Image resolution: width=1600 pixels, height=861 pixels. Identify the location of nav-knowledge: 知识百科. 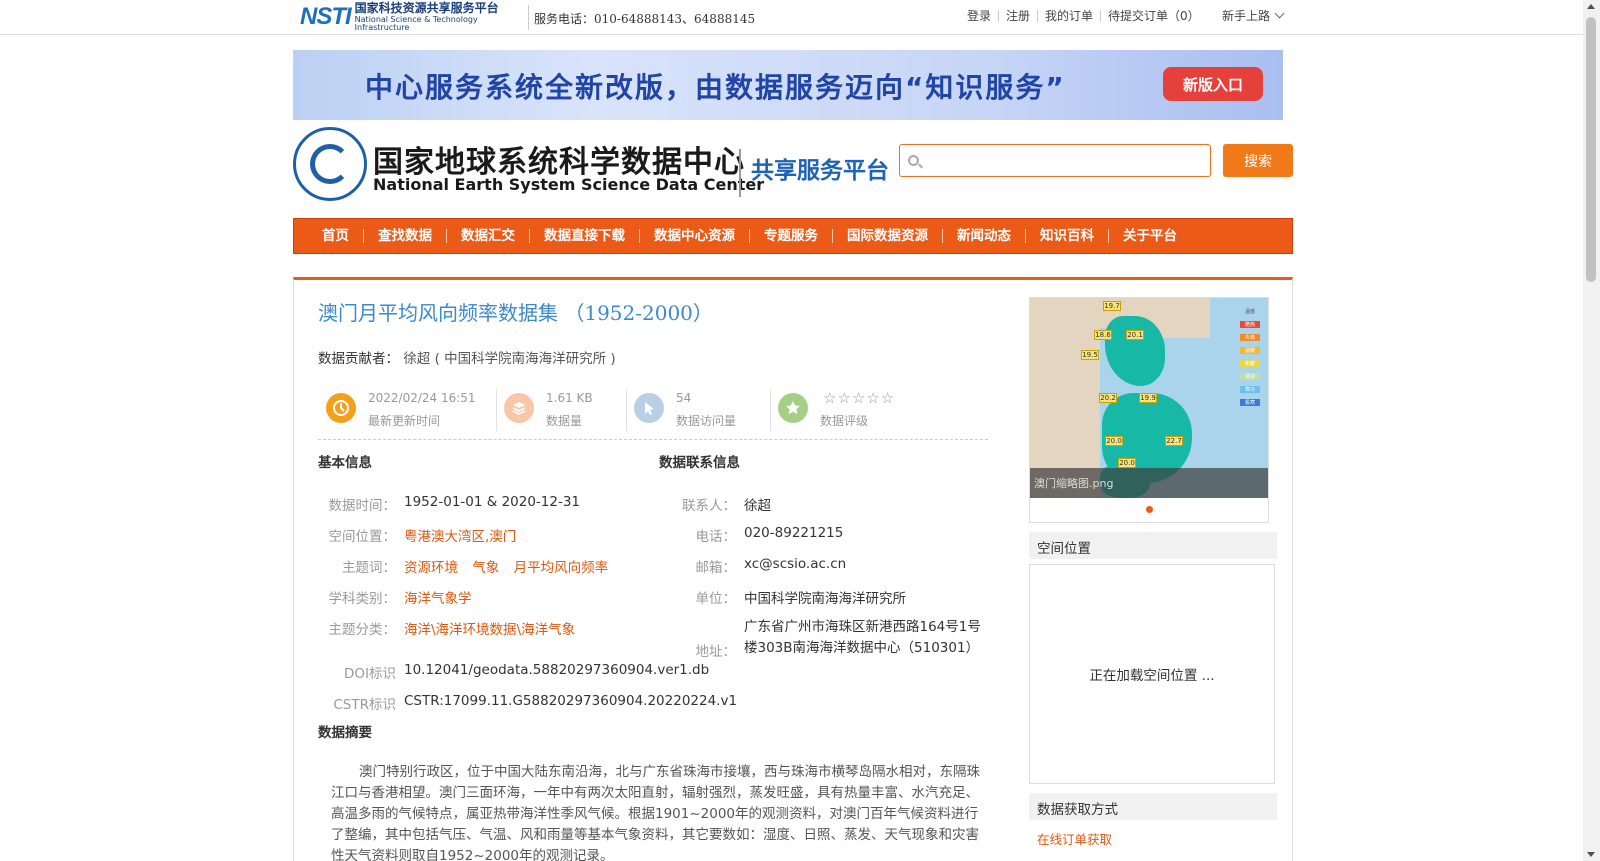
(1066, 236).